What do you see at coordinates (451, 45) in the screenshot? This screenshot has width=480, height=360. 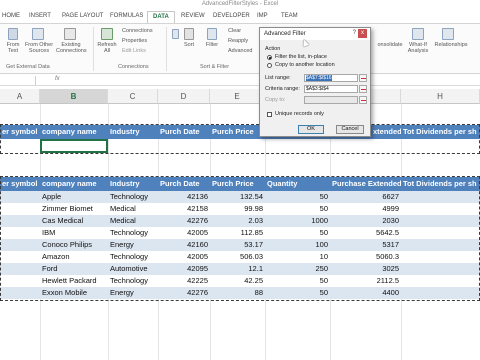 I see `relationships-button: Relationships` at bounding box center [451, 45].